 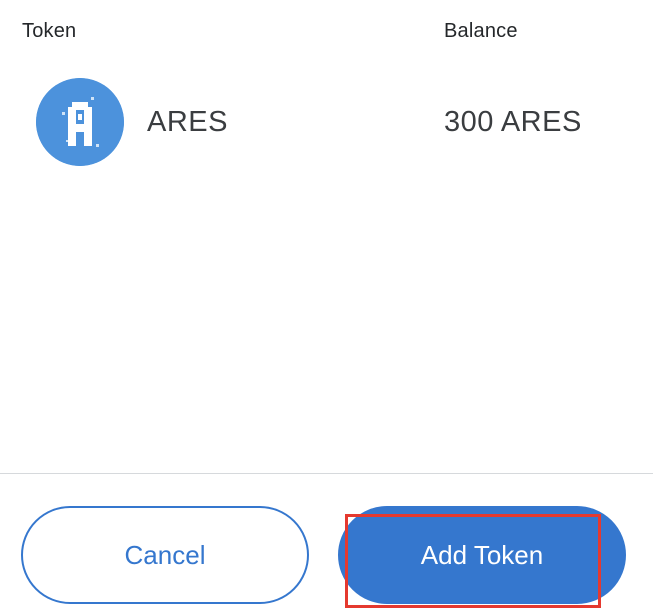 I want to click on footer-divider, so click(x=326, y=473).